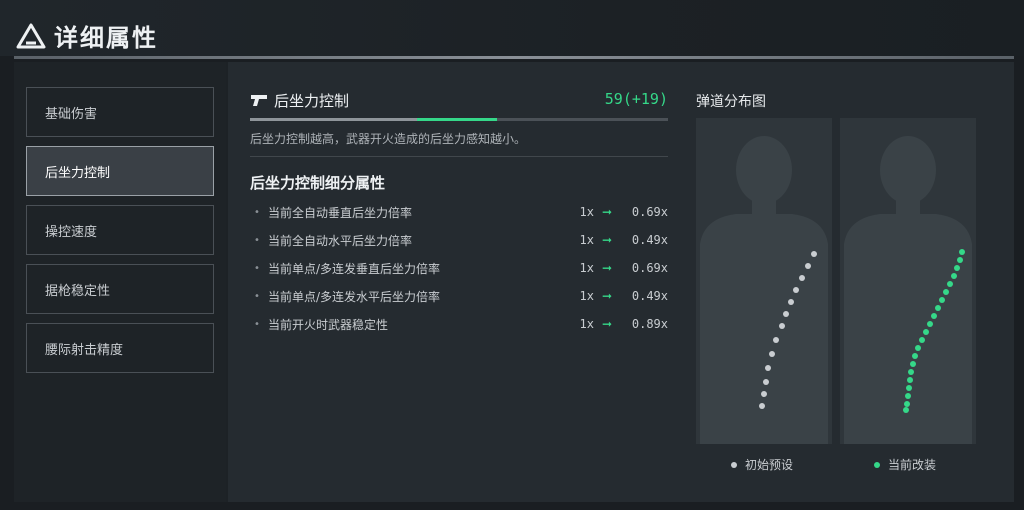  I want to click on attribute-label: 当前开火时武器稳定性, so click(328, 324).